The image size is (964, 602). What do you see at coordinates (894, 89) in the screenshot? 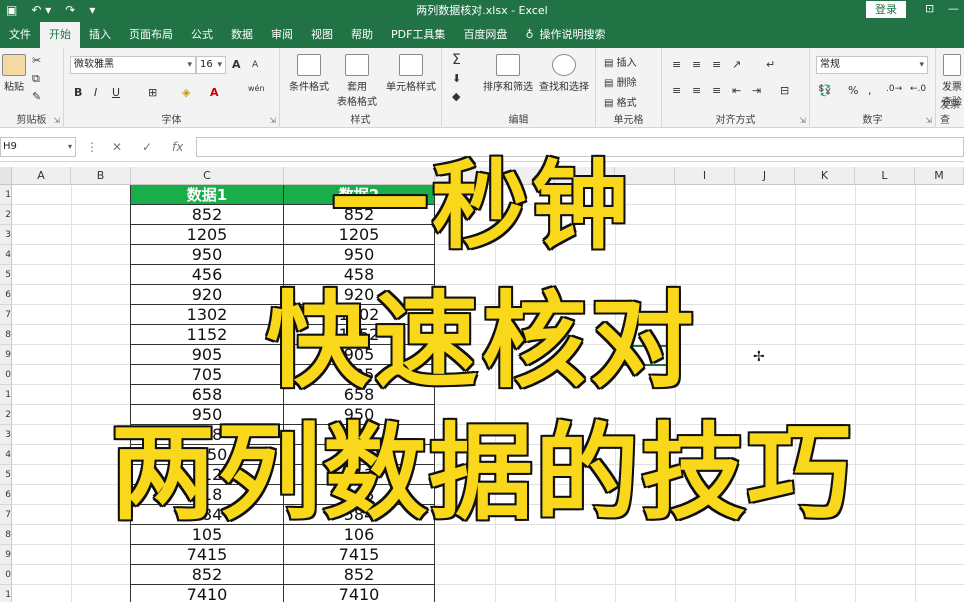
I see `increase-decimal-icon: .0→` at bounding box center [894, 89].